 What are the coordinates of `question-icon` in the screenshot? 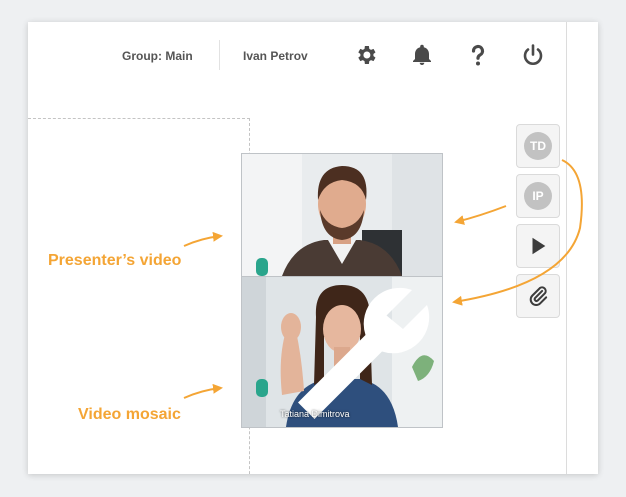 It's located at (478, 55).